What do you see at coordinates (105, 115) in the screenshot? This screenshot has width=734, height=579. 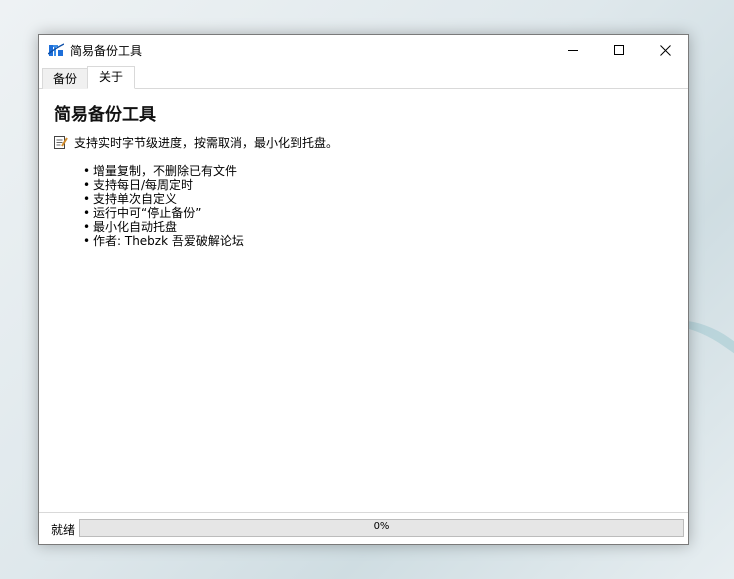 I see `page-title: 简易备份工具` at bounding box center [105, 115].